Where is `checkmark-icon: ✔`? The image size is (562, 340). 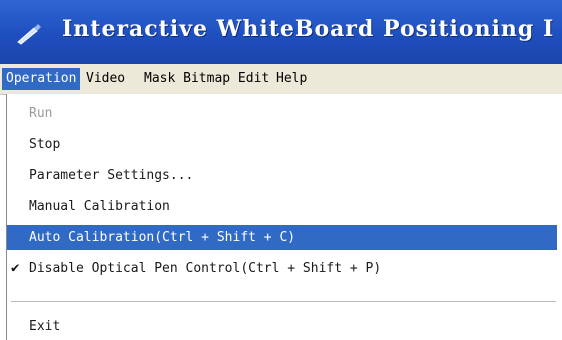 checkmark-icon: ✔ is located at coordinates (15, 268).